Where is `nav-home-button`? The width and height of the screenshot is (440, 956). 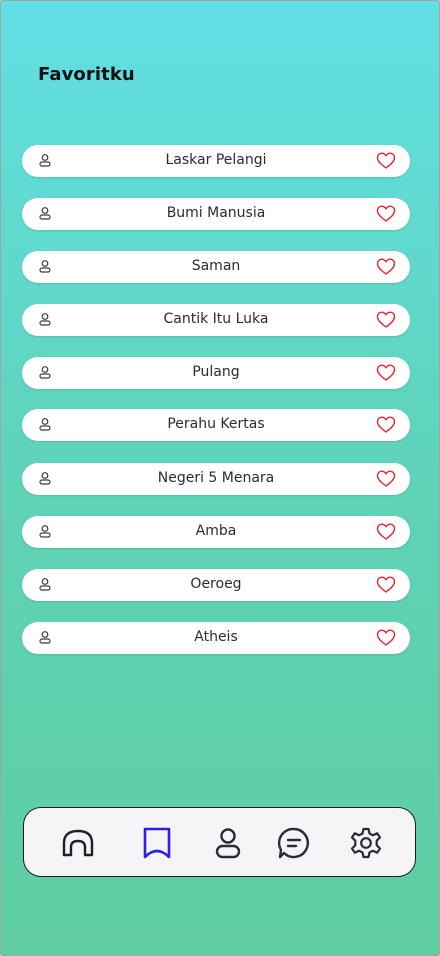
nav-home-button is located at coordinates (78, 843).